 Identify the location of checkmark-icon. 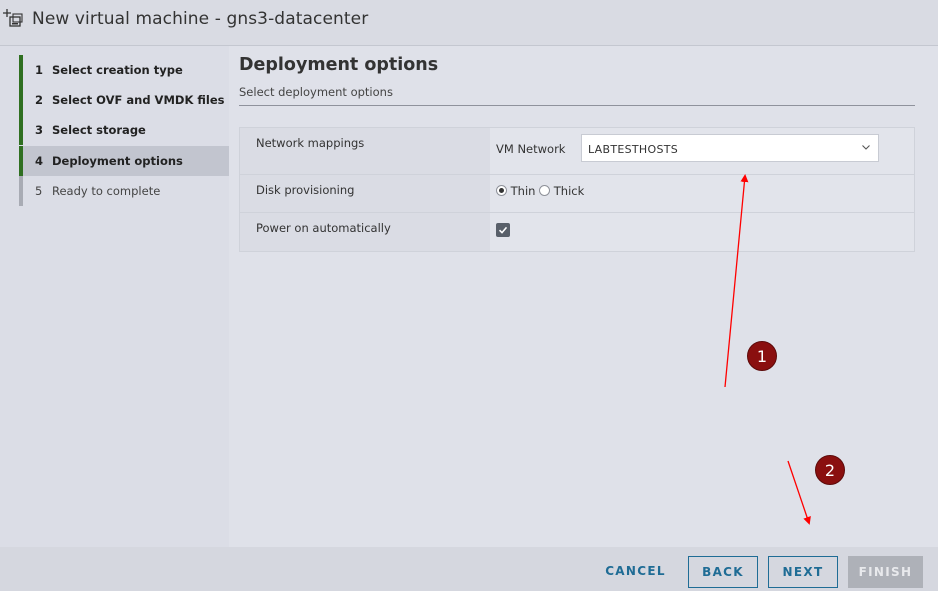
(503, 230).